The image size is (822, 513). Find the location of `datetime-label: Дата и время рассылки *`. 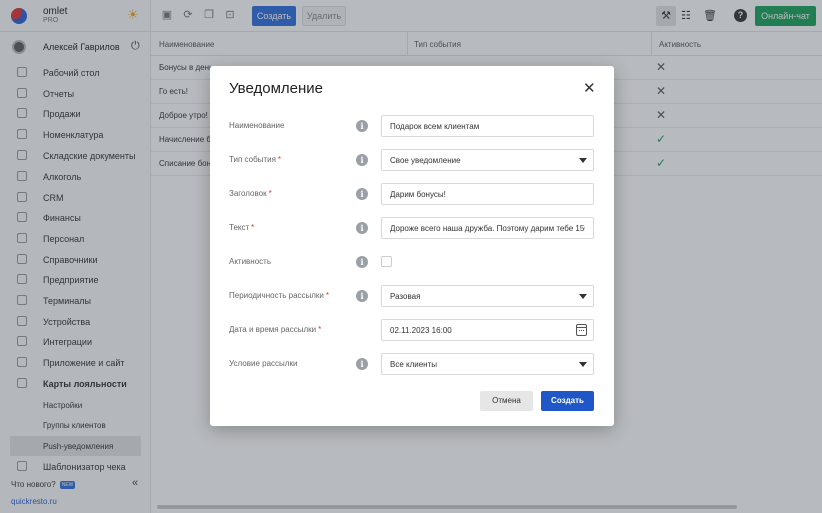

datetime-label: Дата и время рассылки * is located at coordinates (275, 329).